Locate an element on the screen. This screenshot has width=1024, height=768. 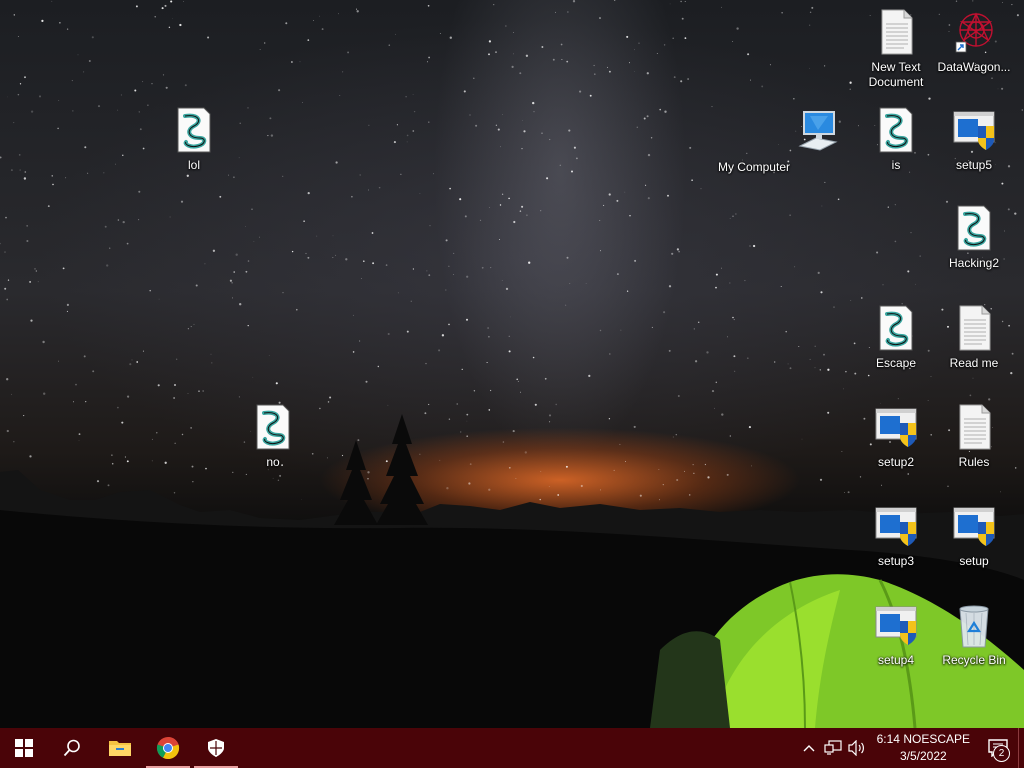
desktop-icon-setup5: setup5 is located at coordinates (974, 148).